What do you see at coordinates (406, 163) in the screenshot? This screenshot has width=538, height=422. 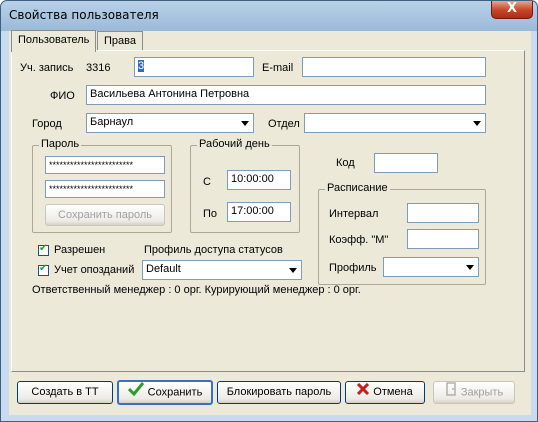 I see `code-input` at bounding box center [406, 163].